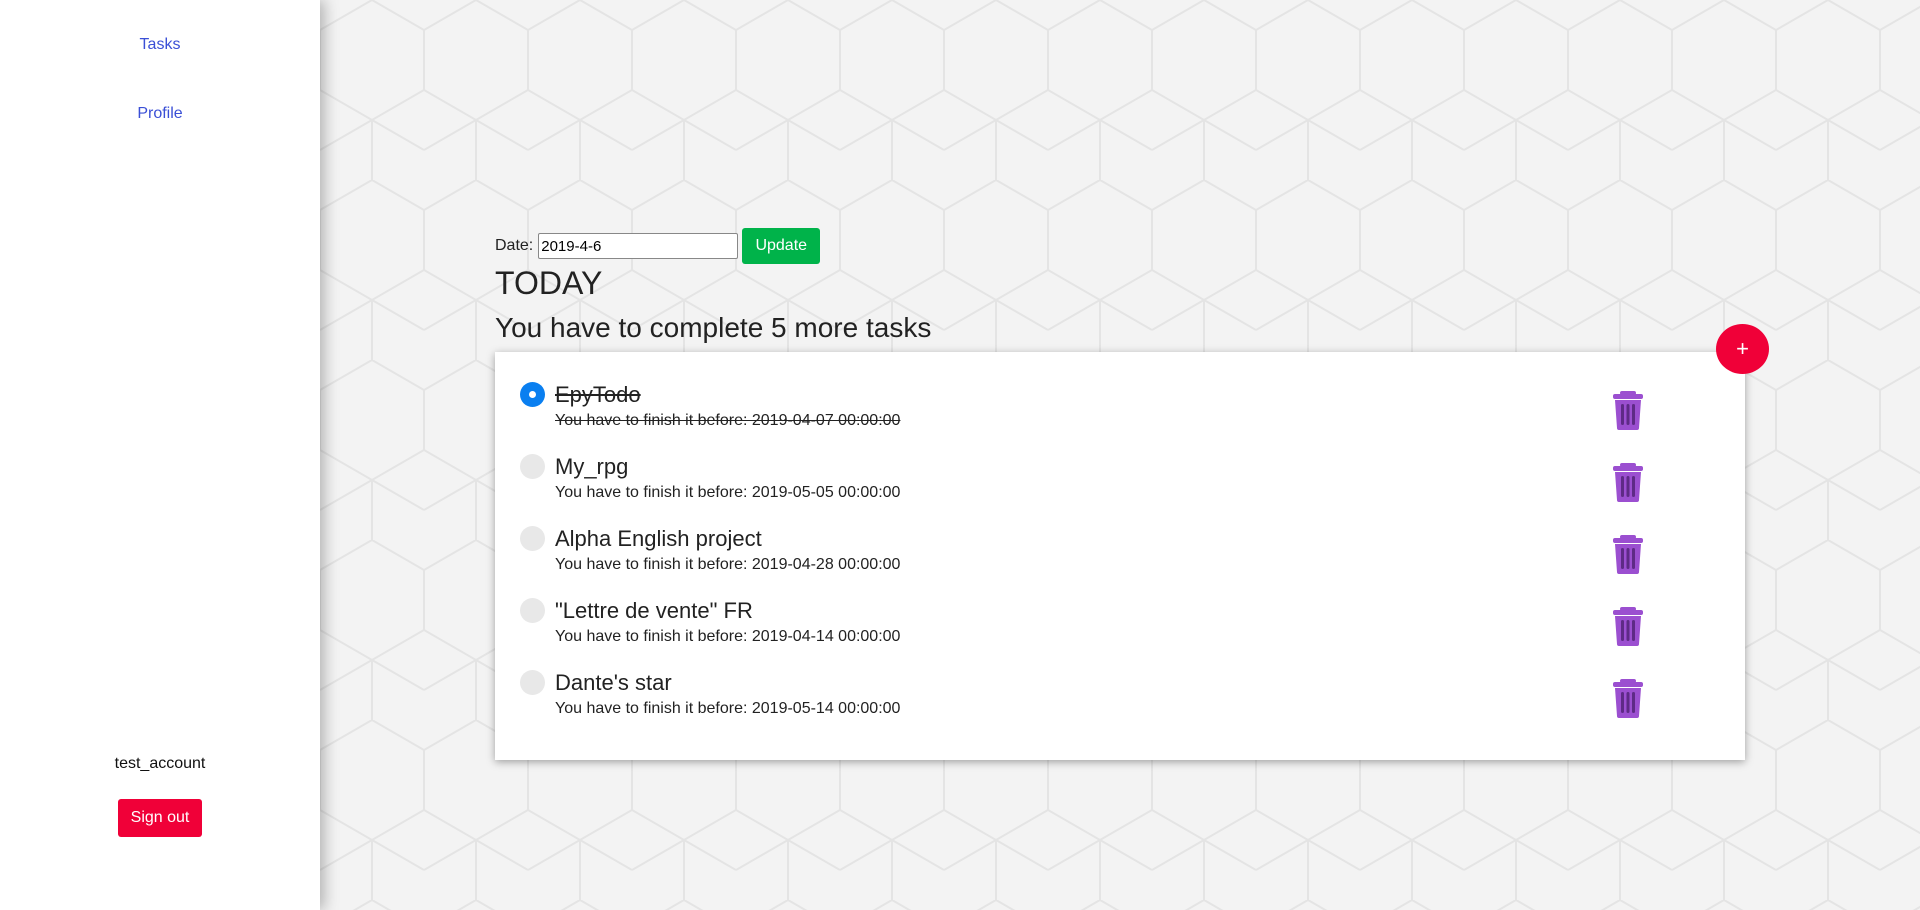 The height and width of the screenshot is (910, 1920). What do you see at coordinates (160, 818) in the screenshot?
I see `sign-out-button: Sign out` at bounding box center [160, 818].